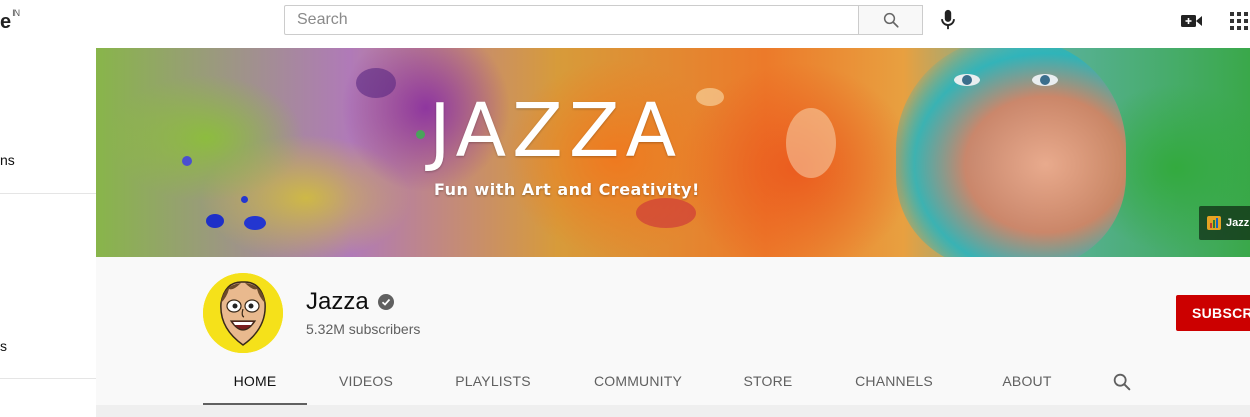 This screenshot has height=417, width=1250. Describe the element at coordinates (556, 131) in the screenshot. I see `banner-title: JAZZA` at that location.